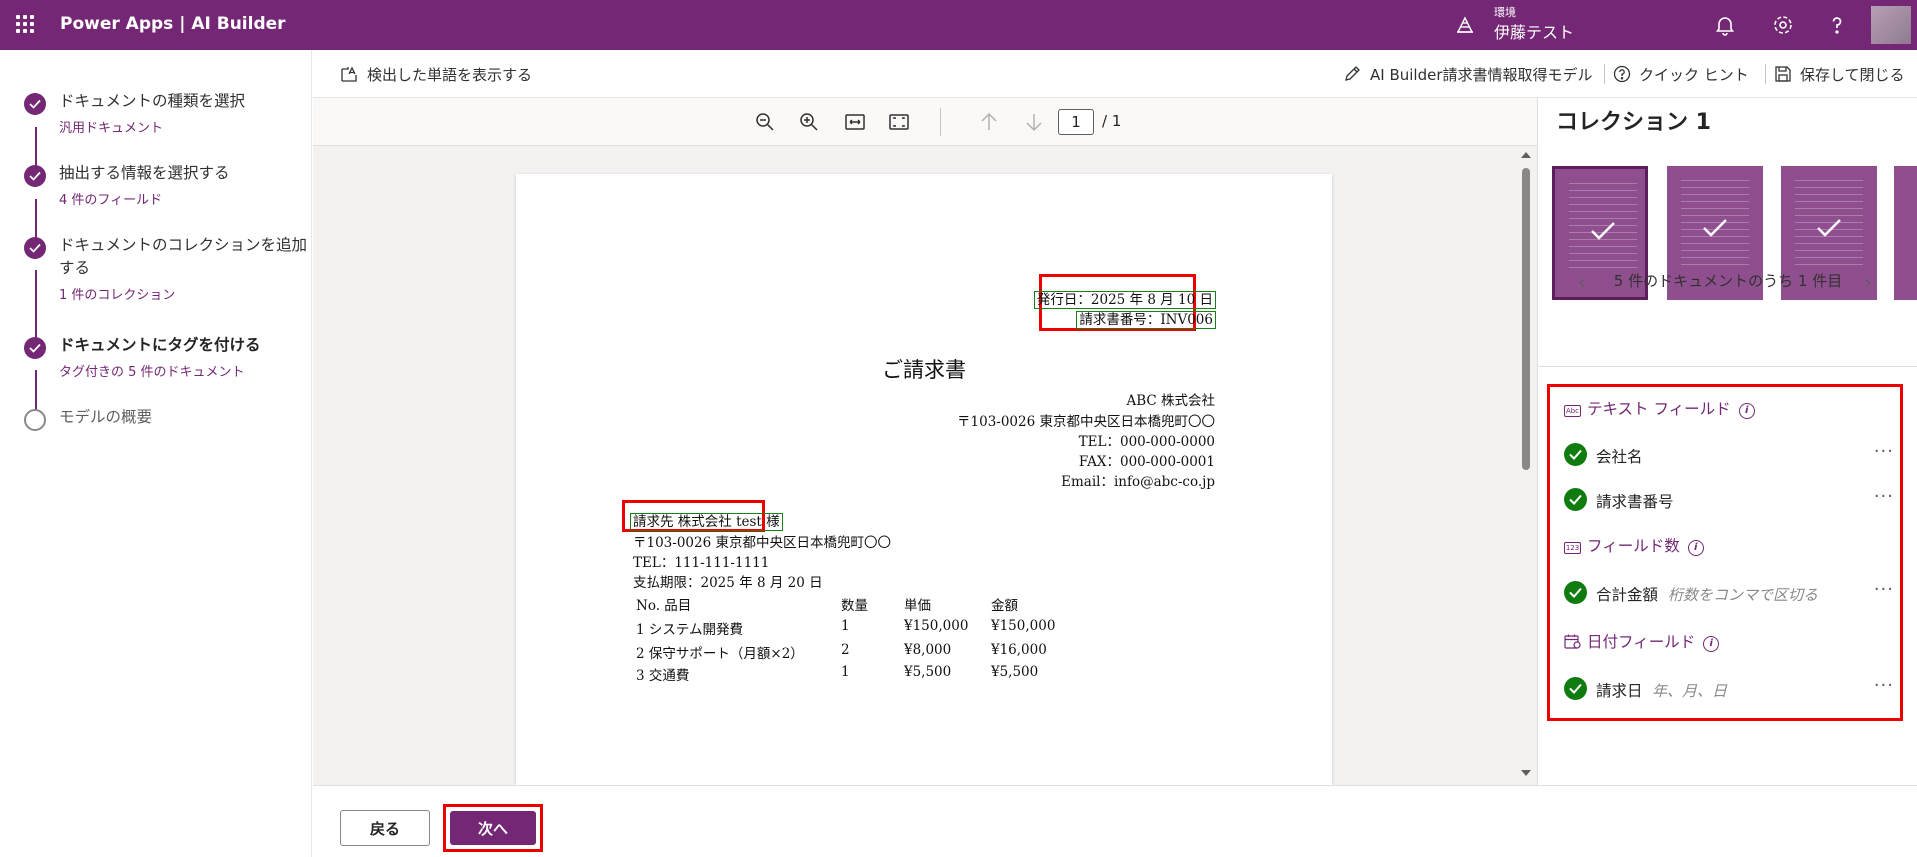  I want to click on field-row-invoice-date: 請求日 年、月、日 ···, so click(1729, 688).